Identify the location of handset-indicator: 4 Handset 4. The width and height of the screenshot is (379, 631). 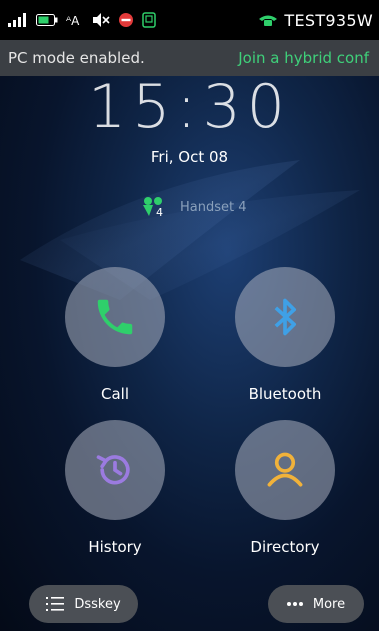
(193, 207).